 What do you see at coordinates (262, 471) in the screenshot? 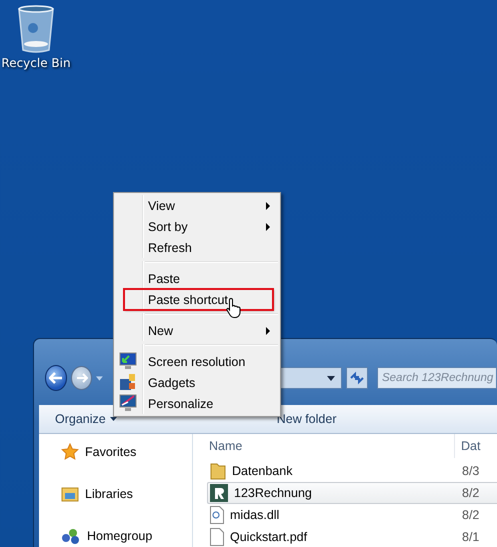
I see `file-name: Datenbank` at bounding box center [262, 471].